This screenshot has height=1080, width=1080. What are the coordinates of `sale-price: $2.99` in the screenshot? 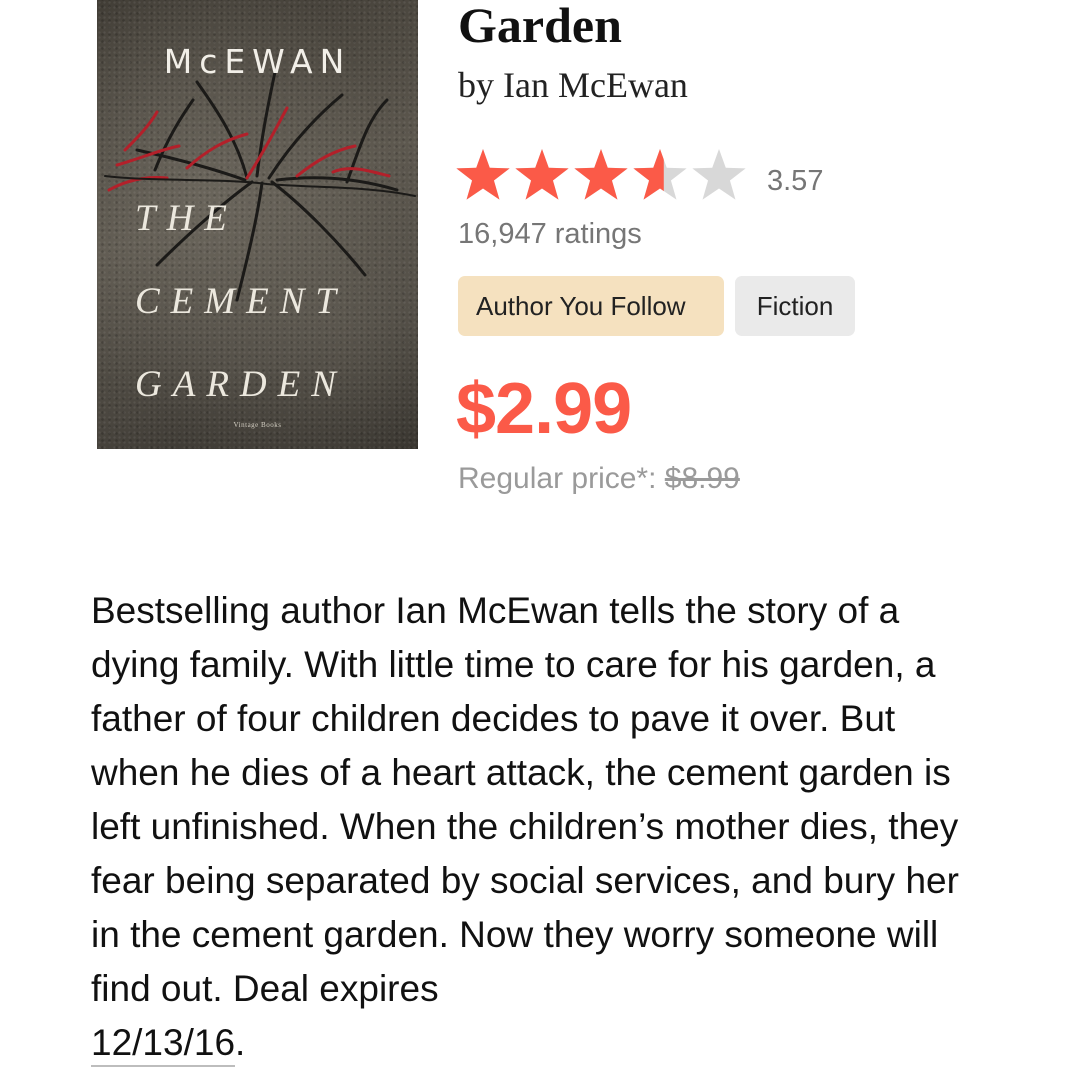 It's located at (544, 409).